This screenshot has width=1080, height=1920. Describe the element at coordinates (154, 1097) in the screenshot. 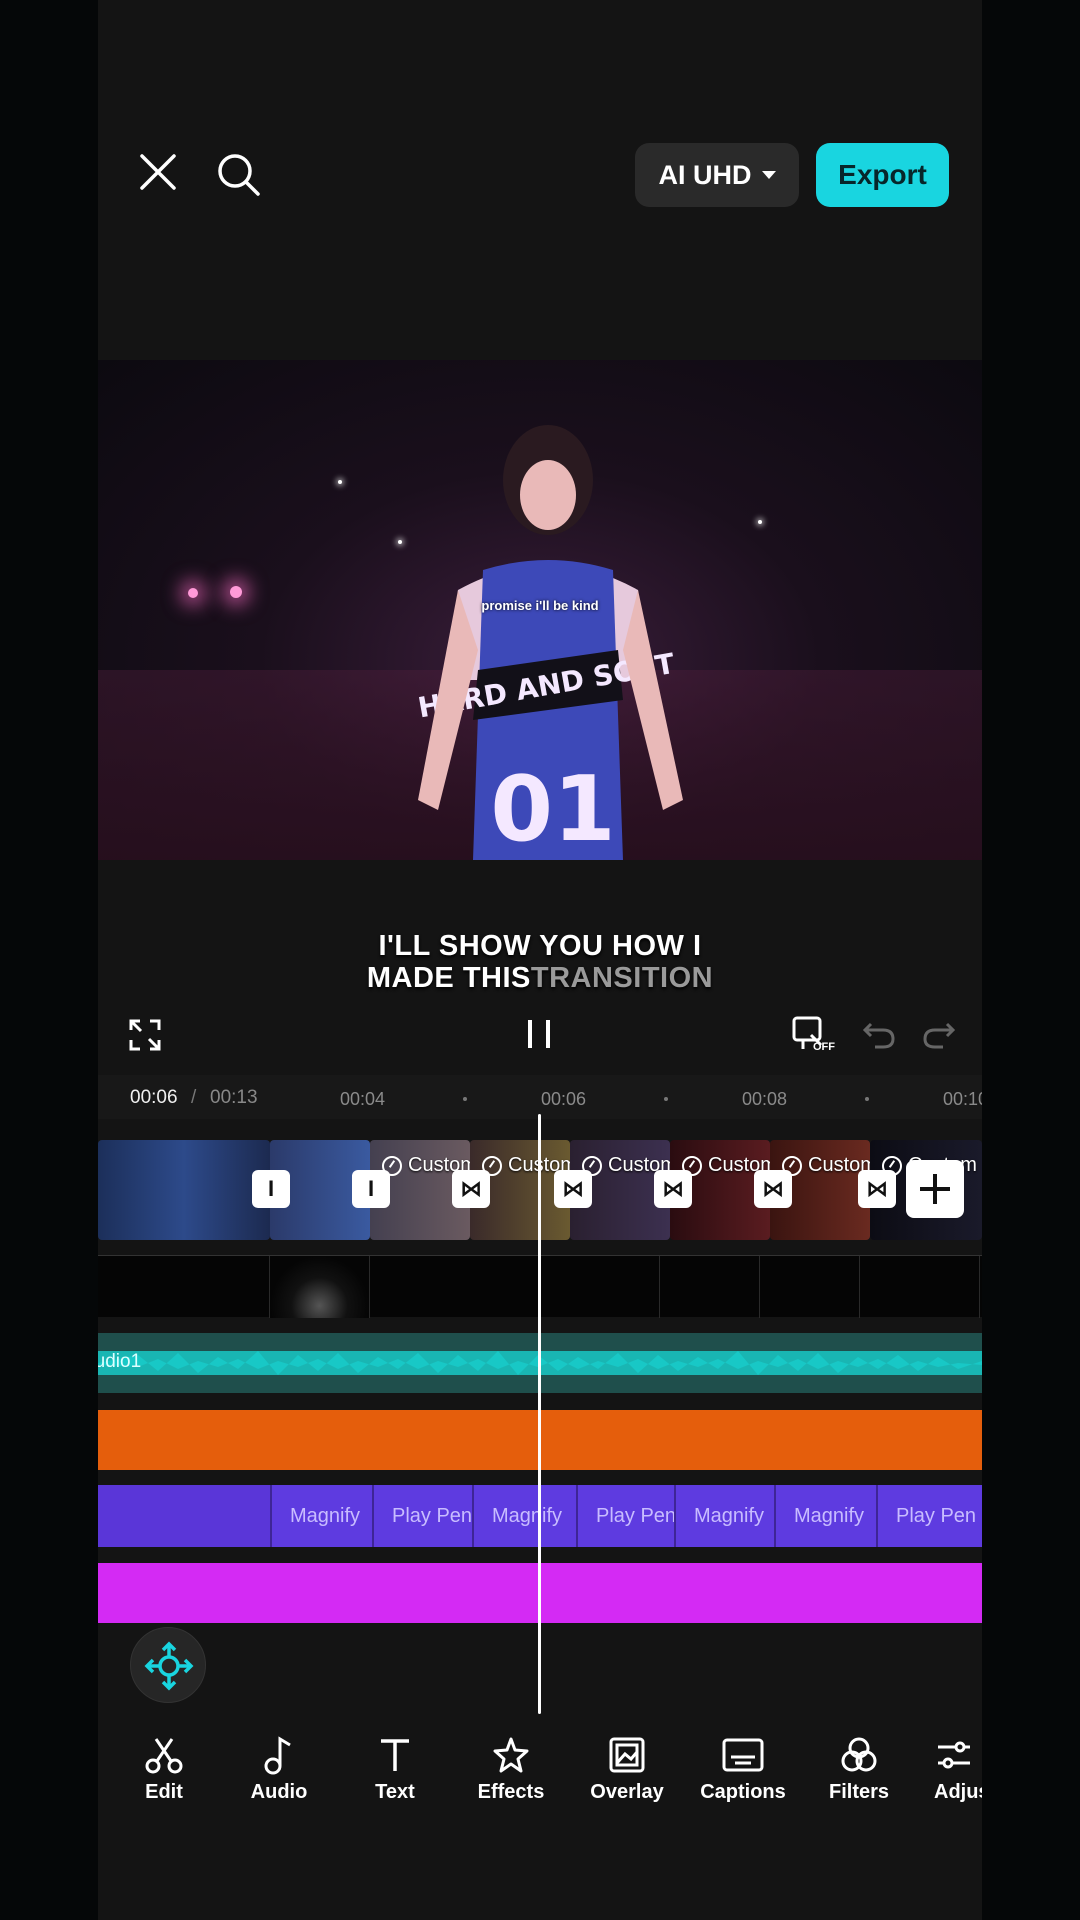

I see `current-time: 00:06` at that location.